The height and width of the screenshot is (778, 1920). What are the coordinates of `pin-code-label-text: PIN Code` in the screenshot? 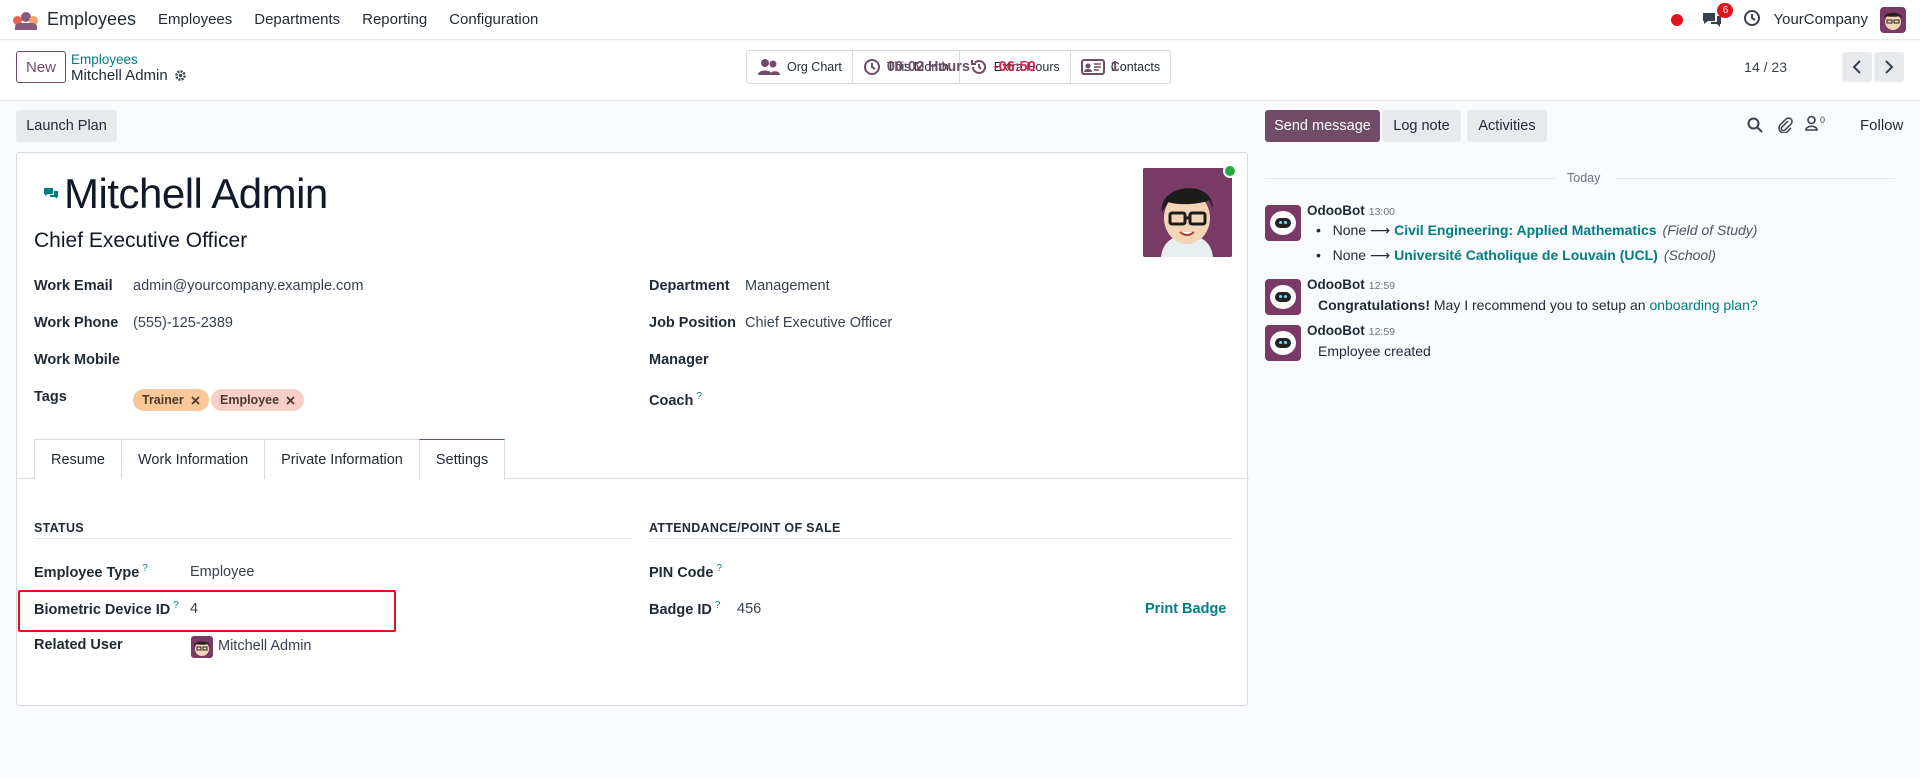 It's located at (681, 572).